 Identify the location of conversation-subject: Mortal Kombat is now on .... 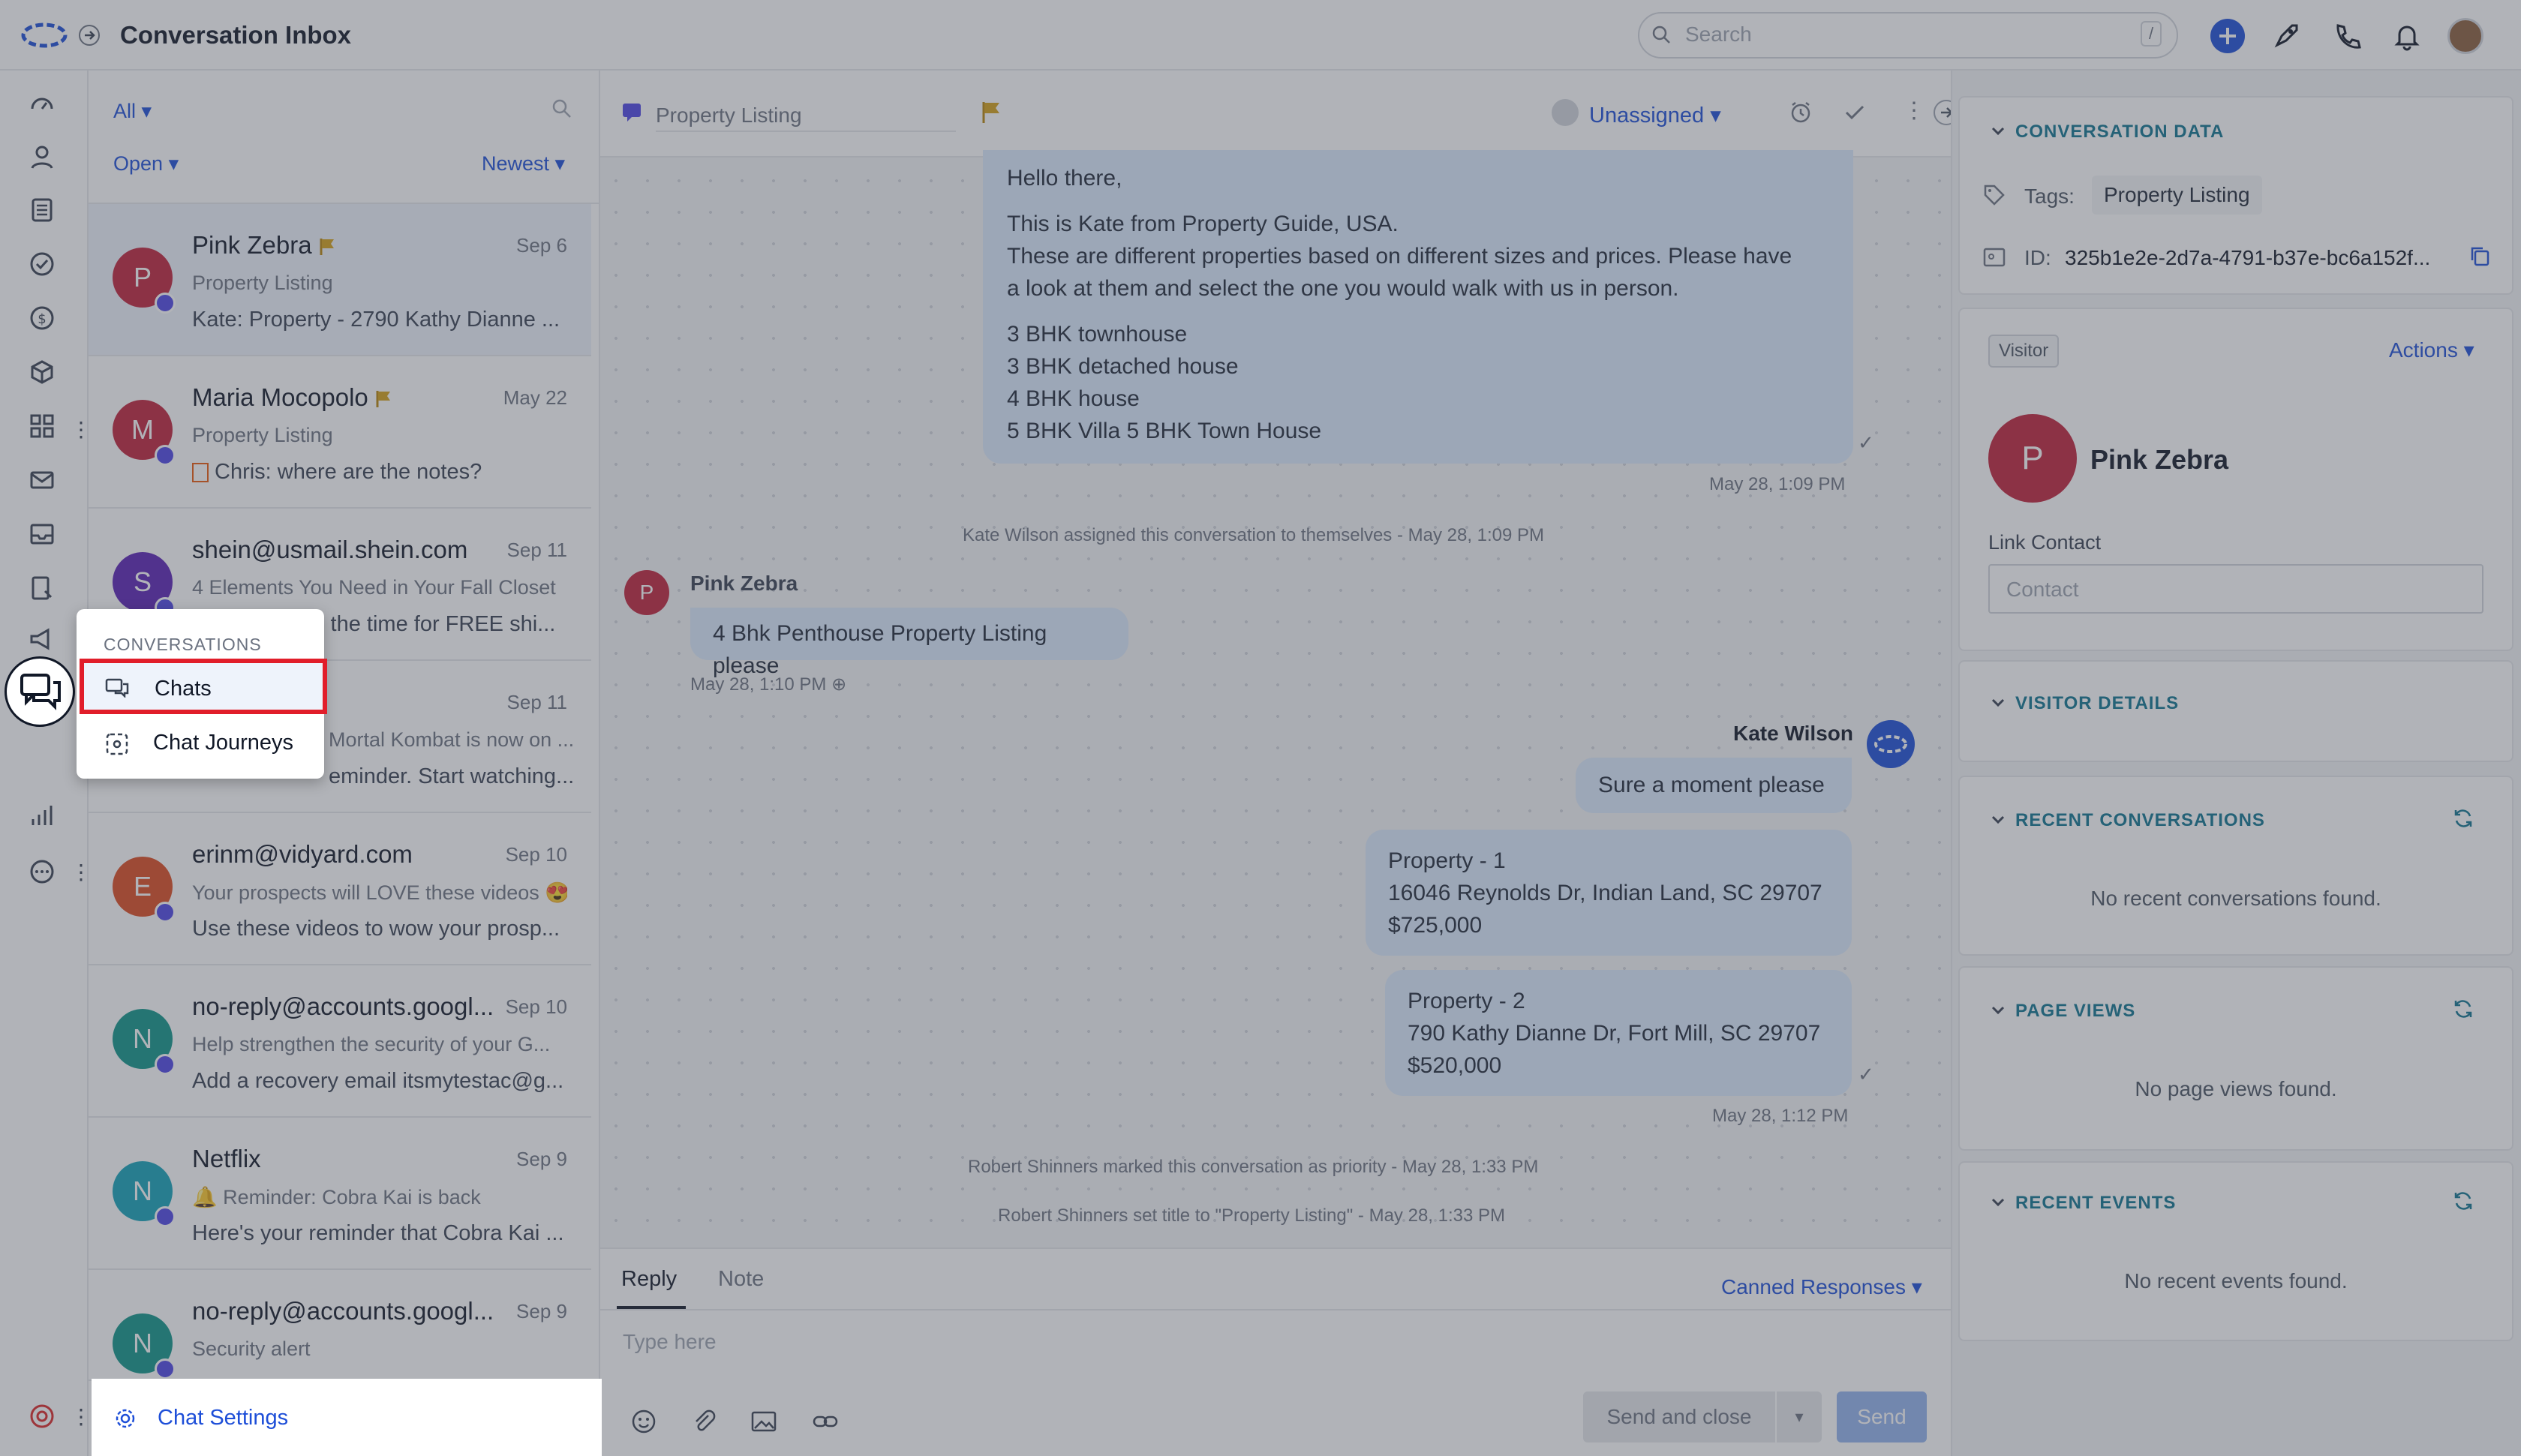
(452, 739).